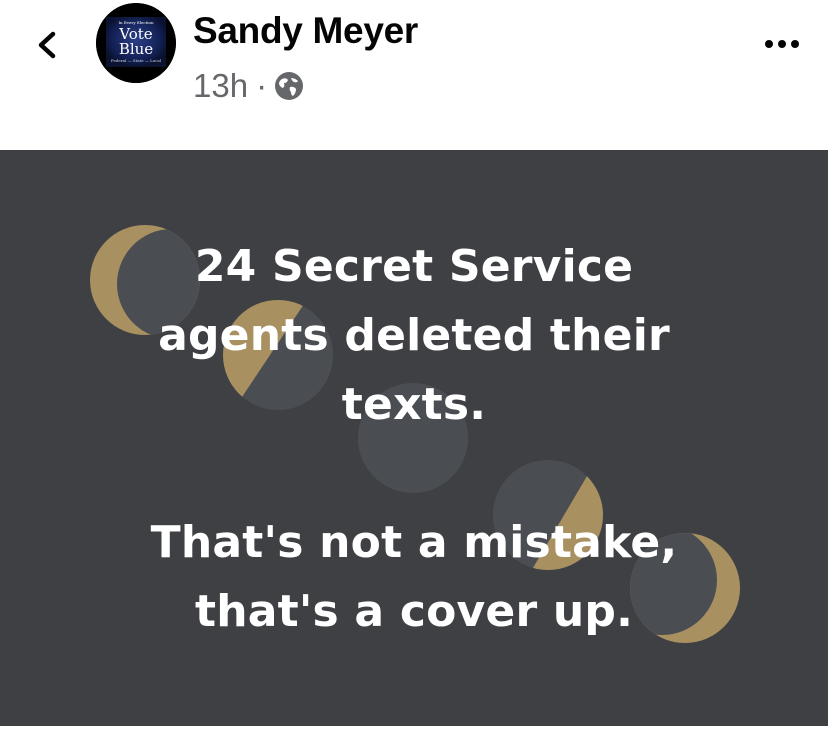  I want to click on post-timestamp: 13h, so click(220, 86).